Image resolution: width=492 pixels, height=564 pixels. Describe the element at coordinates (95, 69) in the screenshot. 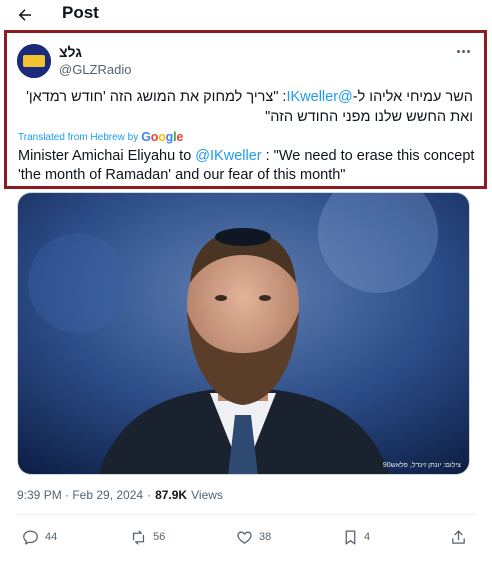

I see `user-handle: @GLZRadio` at that location.